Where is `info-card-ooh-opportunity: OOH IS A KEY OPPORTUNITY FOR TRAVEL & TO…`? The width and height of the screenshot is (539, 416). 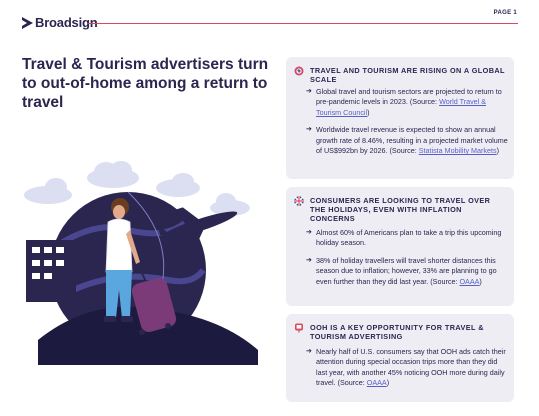
info-card-ooh-opportunity: OOH IS A KEY OPPORTUNITY FOR TRAVEL & TO… is located at coordinates (400, 358).